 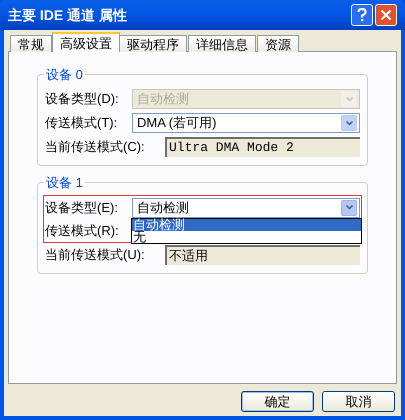 What do you see at coordinates (358, 401) in the screenshot?
I see `dialog-button: 取消` at bounding box center [358, 401].